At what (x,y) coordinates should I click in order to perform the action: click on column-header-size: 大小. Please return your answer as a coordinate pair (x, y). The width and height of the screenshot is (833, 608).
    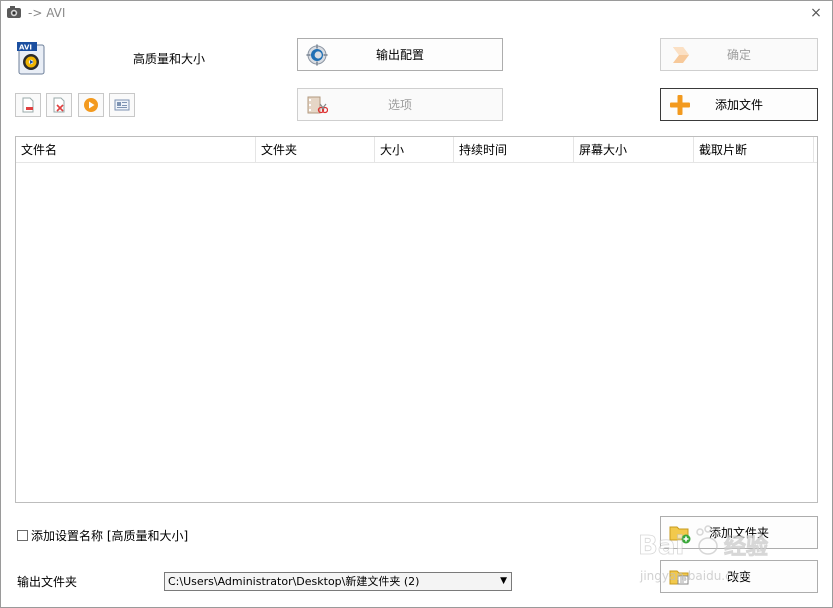
    Looking at the image, I should click on (414, 149).